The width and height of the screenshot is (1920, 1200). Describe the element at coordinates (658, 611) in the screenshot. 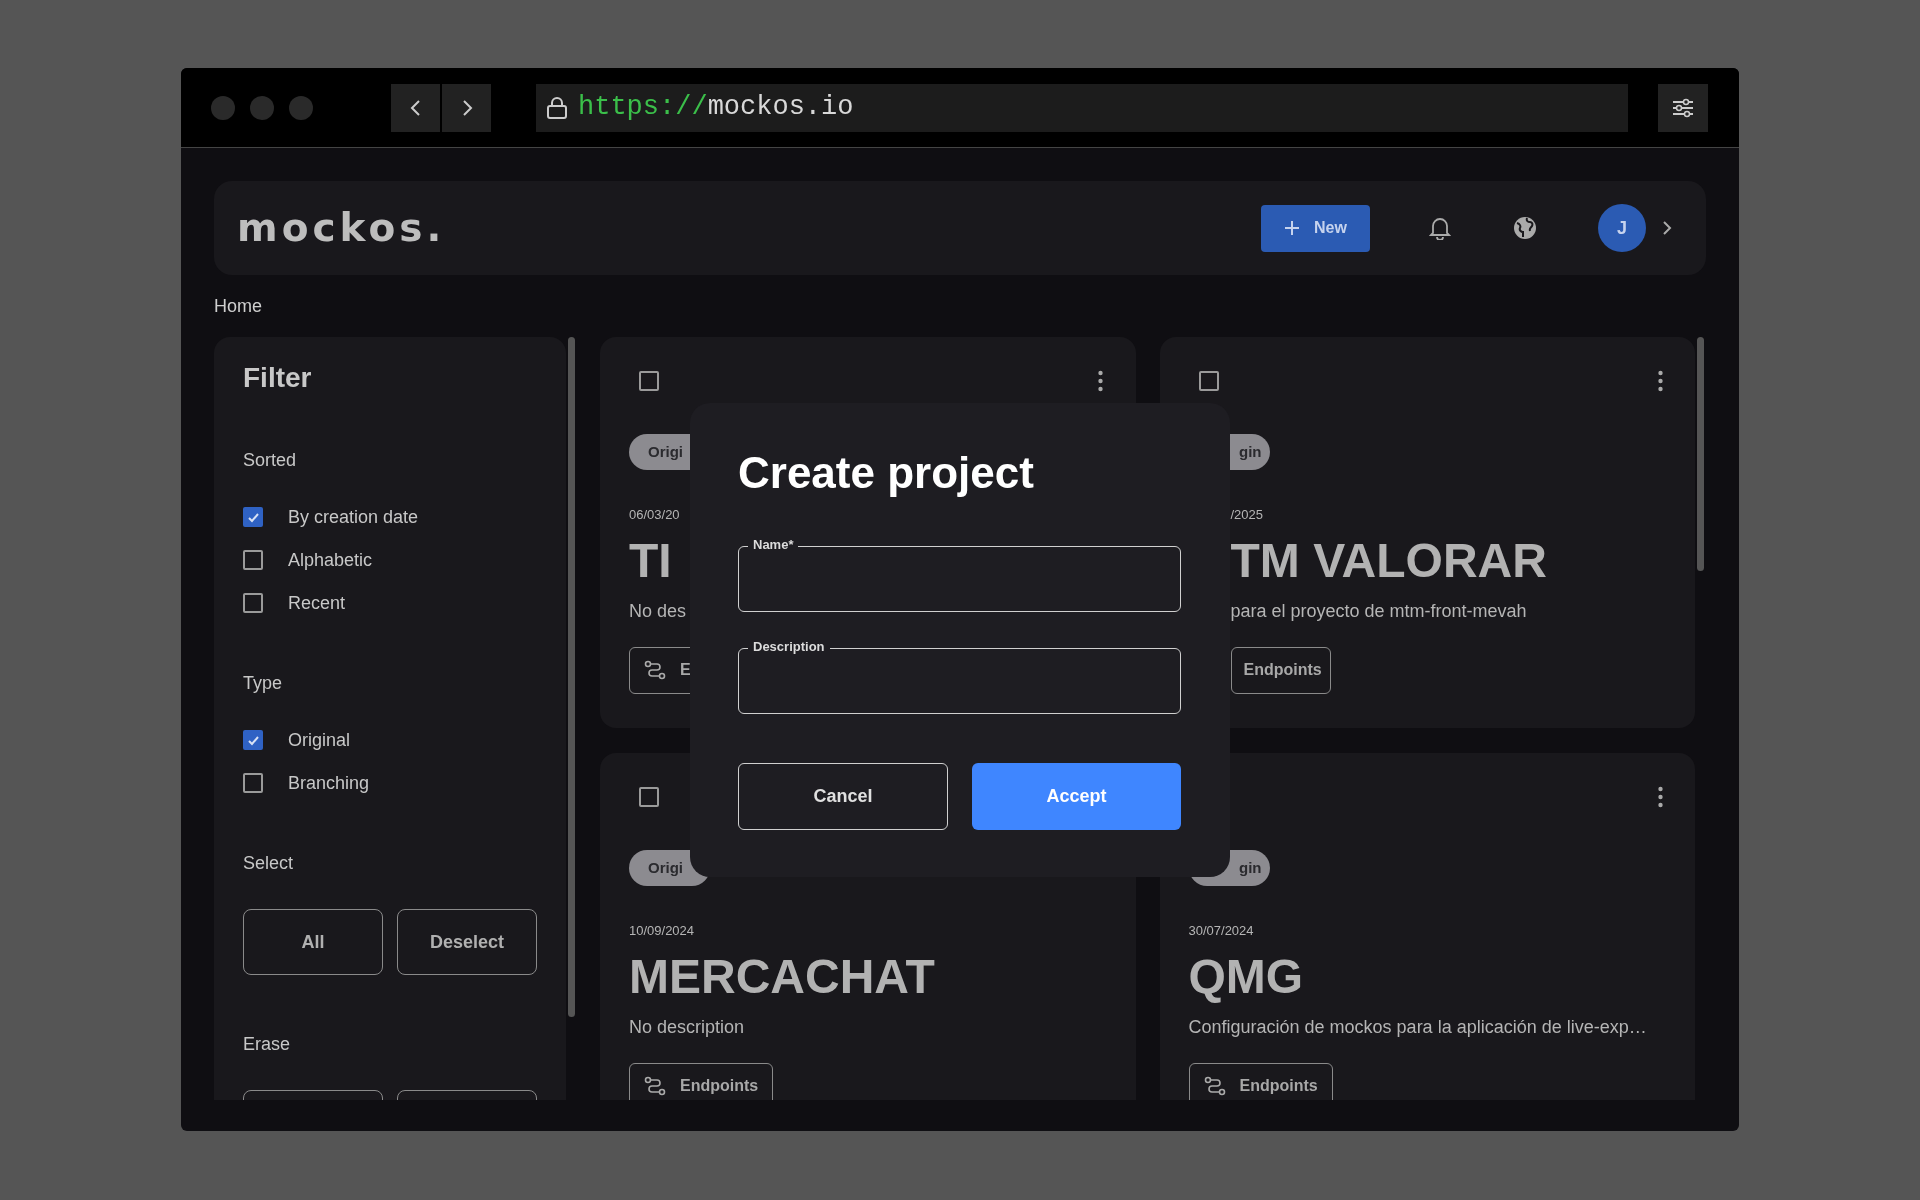

I see `project-description: No des` at that location.